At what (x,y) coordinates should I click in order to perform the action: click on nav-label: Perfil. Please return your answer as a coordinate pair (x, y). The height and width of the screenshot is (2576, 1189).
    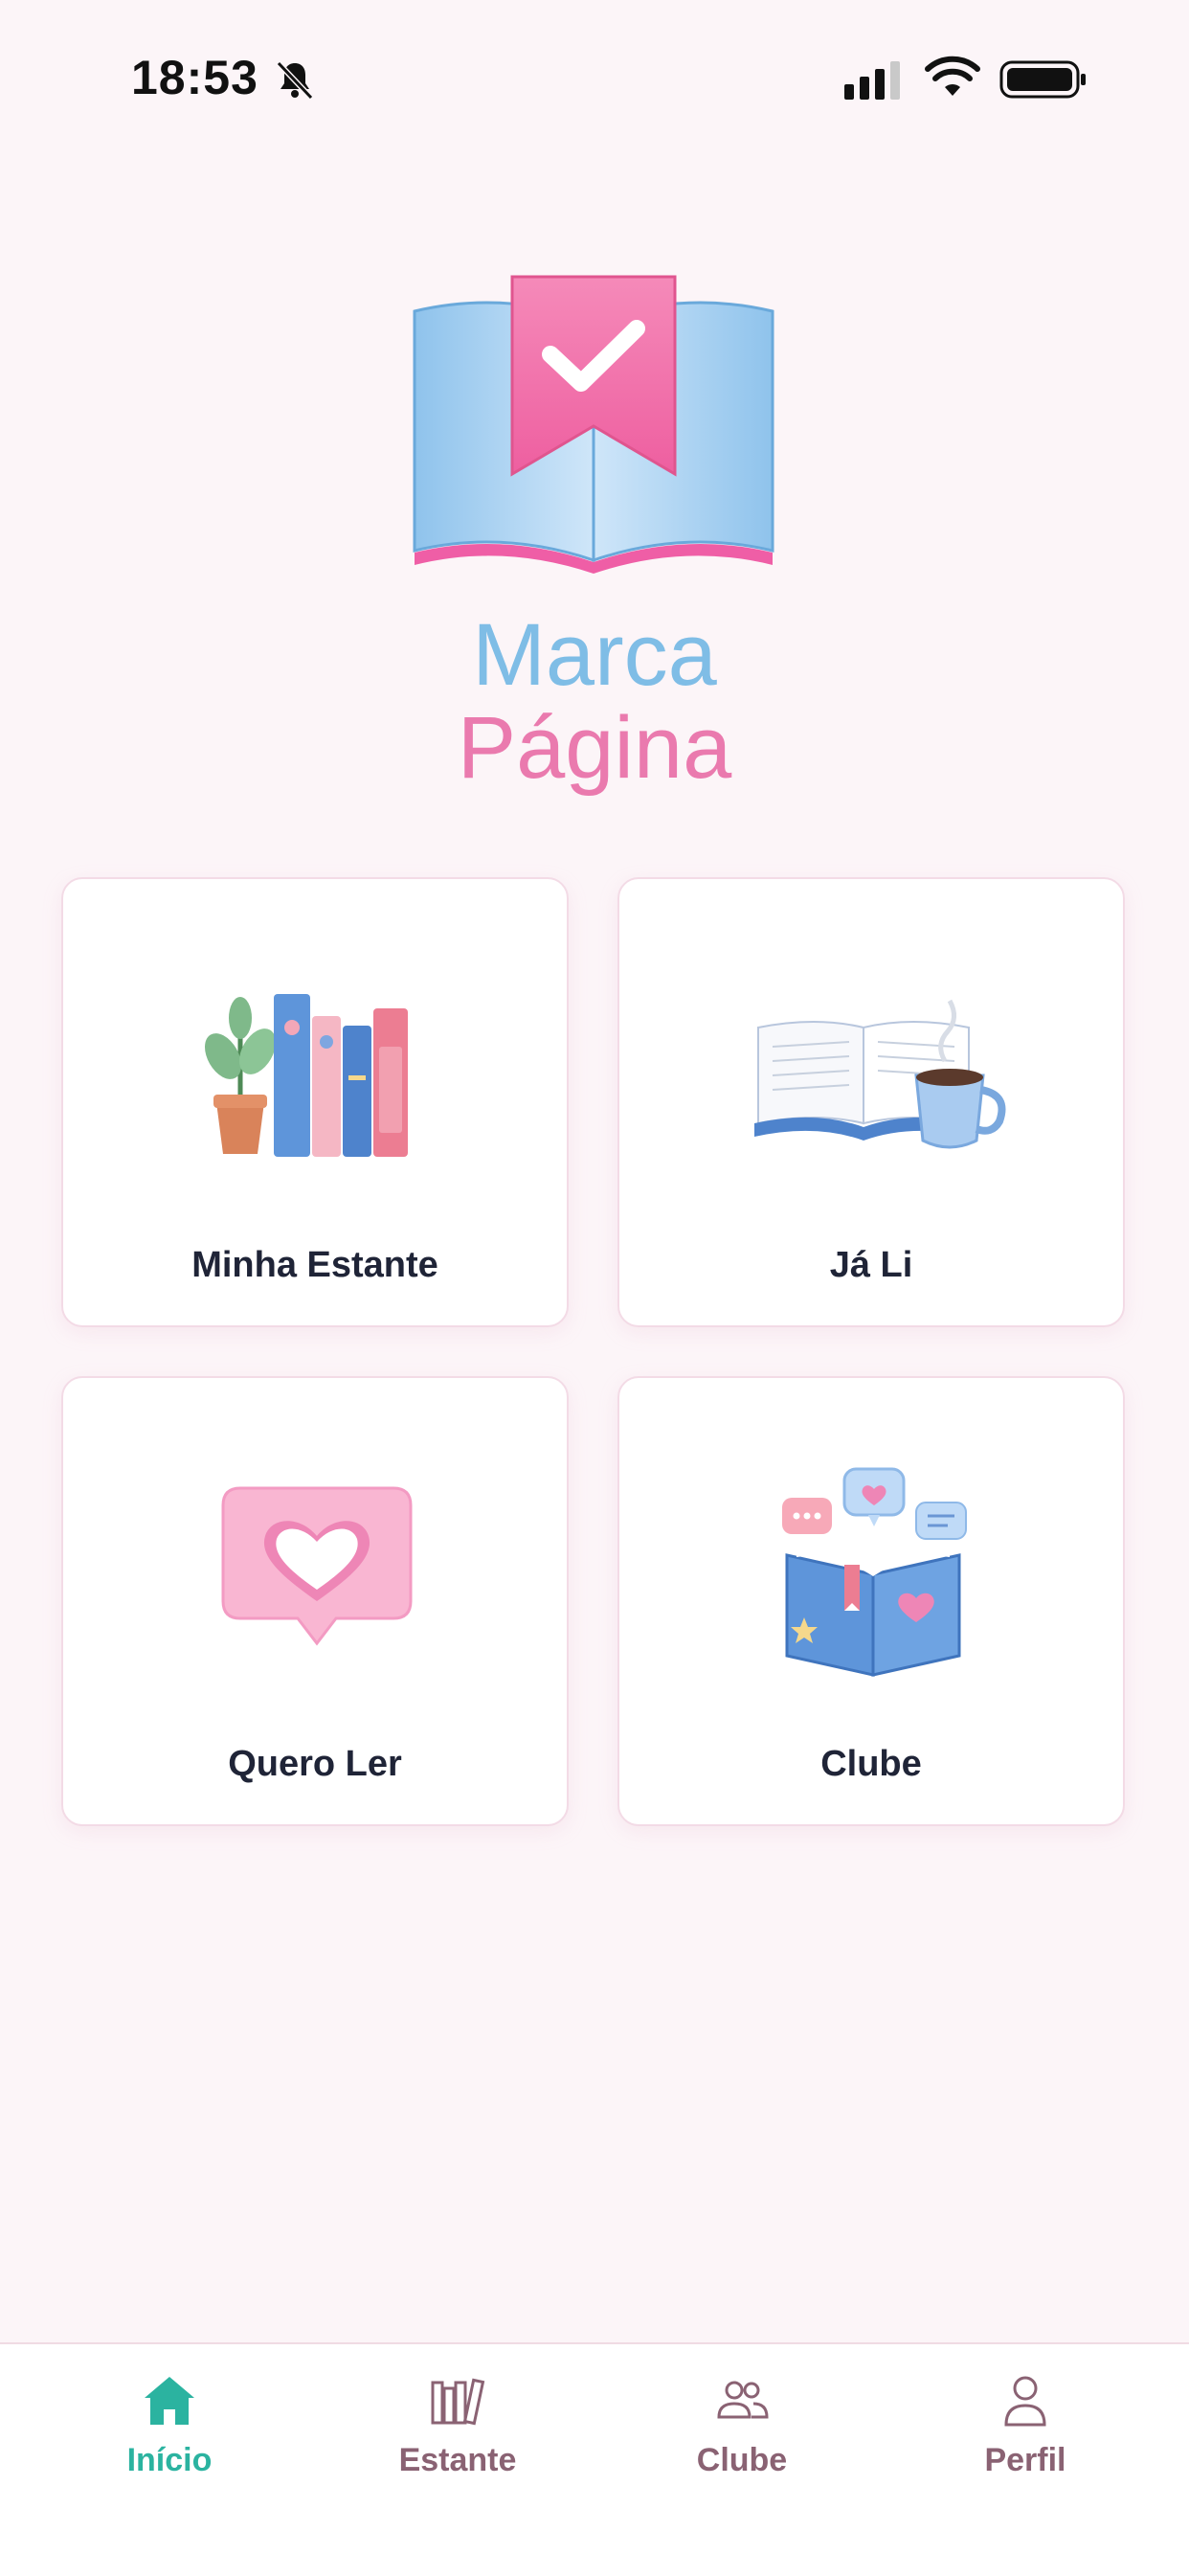
    Looking at the image, I should click on (1025, 2460).